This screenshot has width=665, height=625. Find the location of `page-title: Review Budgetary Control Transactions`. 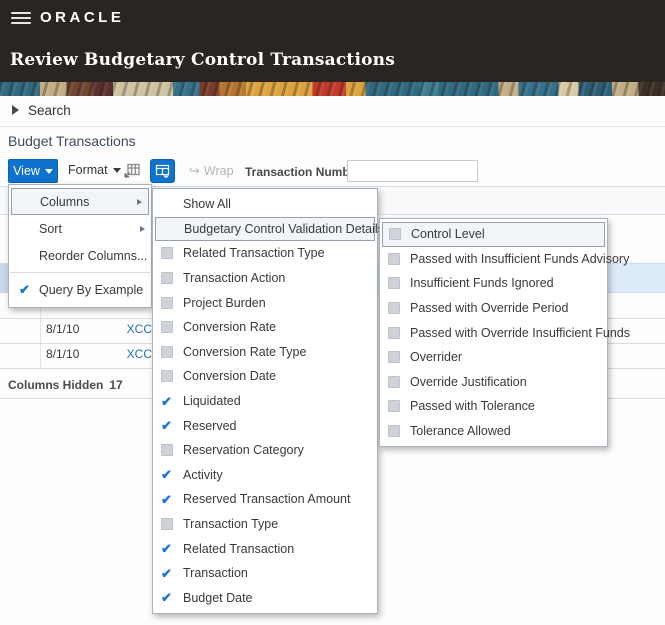

page-title: Review Budgetary Control Transactions is located at coordinates (203, 60).